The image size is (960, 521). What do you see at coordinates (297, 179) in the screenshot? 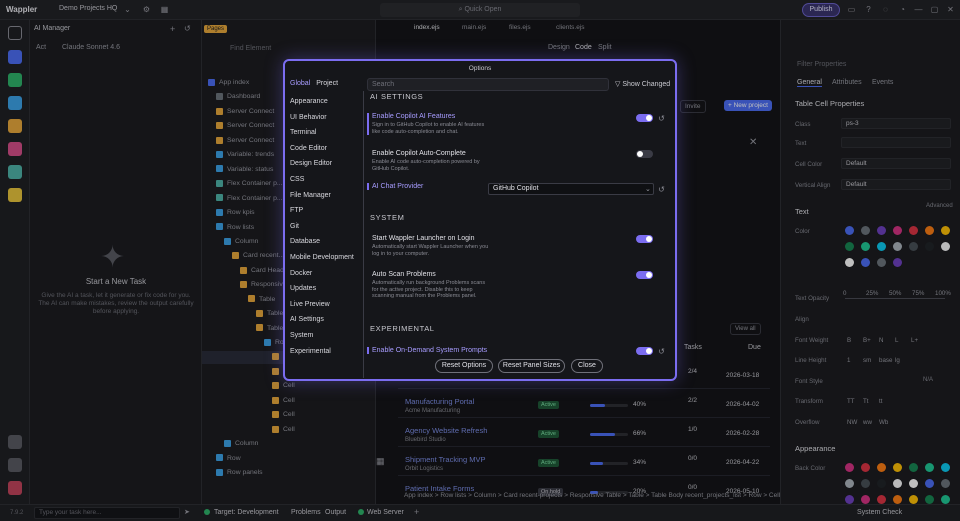
I see `nav-item: CSS` at bounding box center [297, 179].